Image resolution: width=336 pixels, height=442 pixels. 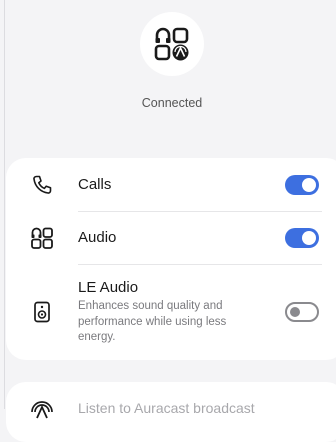 I want to click on description-line: Enhances sound quality and, so click(x=150, y=306).